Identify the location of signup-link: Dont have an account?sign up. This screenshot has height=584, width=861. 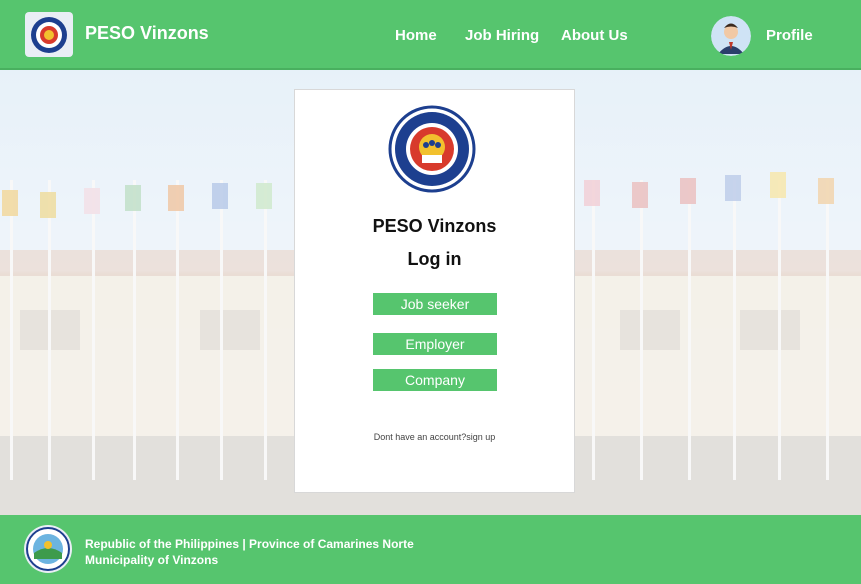
(434, 437).